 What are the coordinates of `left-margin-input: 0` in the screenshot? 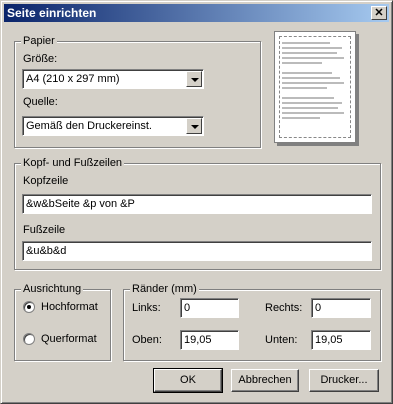 It's located at (209, 308).